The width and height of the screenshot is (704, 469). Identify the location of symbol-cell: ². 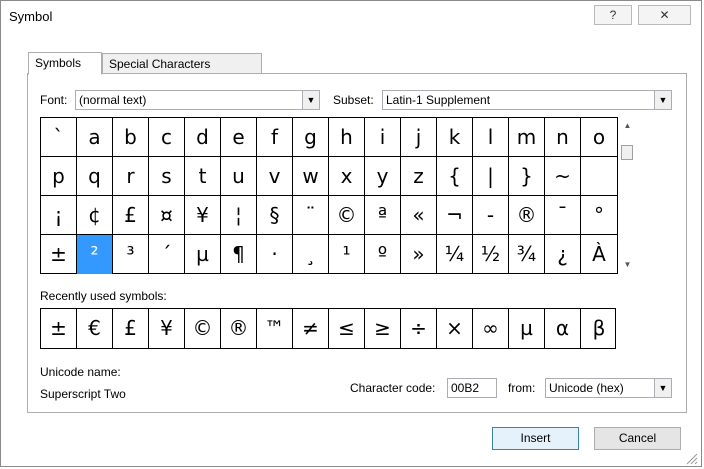
(95, 254).